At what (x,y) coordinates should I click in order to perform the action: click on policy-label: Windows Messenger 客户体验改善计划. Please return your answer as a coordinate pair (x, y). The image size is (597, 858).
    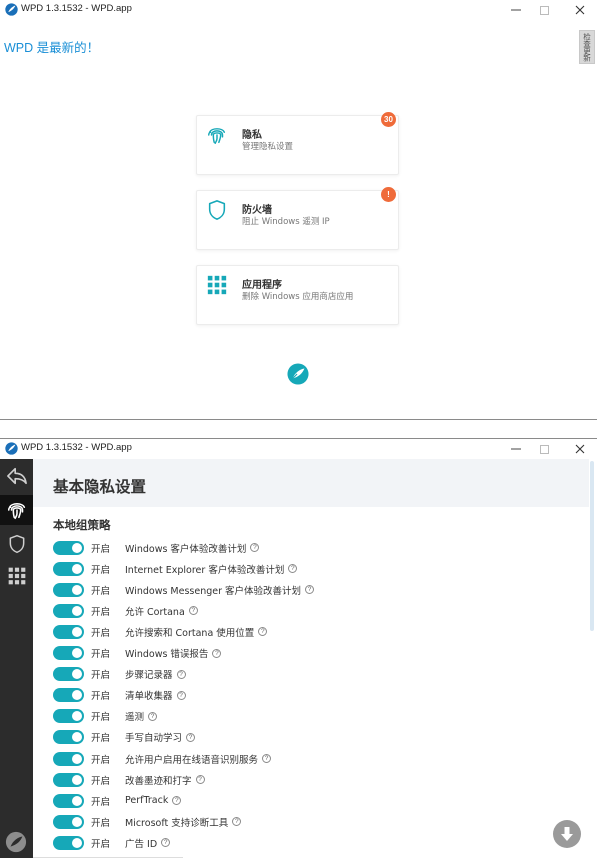
    Looking at the image, I should click on (213, 591).